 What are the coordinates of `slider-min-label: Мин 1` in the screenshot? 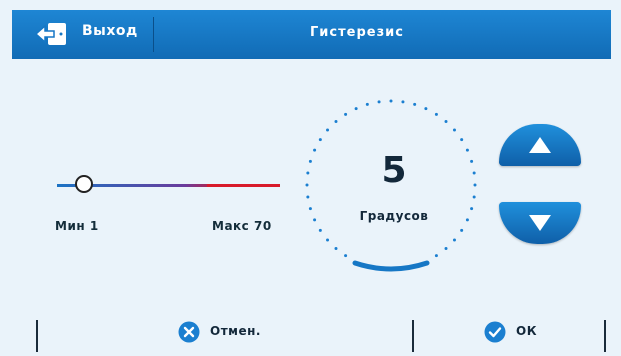 It's located at (77, 226).